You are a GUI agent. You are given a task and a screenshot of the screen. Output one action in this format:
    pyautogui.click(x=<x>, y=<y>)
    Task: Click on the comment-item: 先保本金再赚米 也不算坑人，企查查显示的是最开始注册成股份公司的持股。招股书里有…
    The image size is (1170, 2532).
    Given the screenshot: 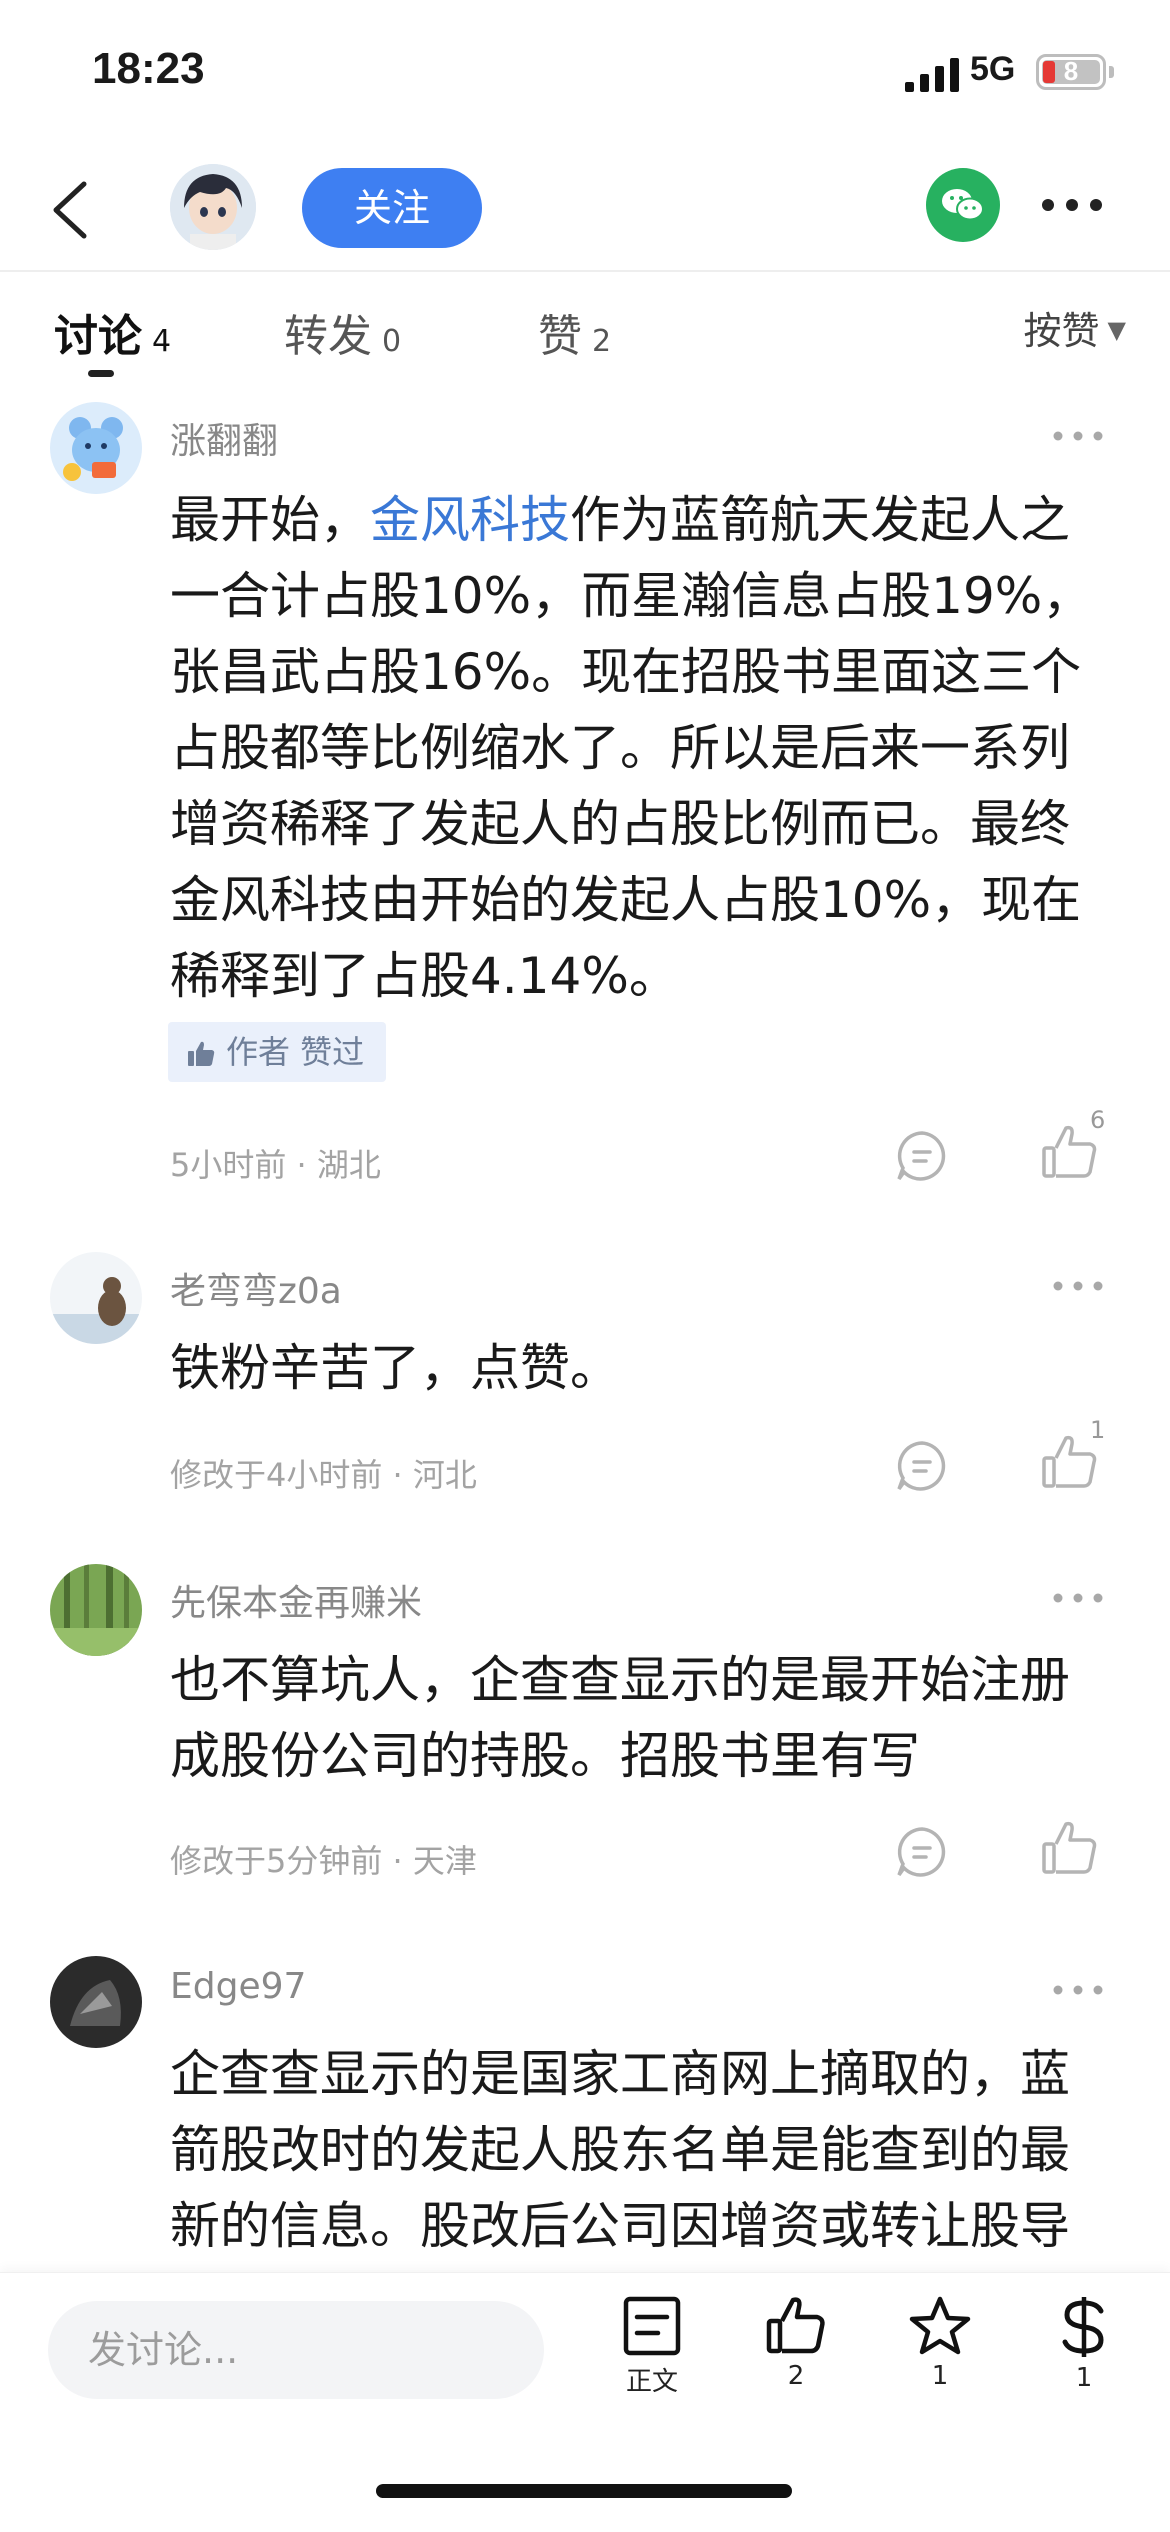 What is the action you would take?
    pyautogui.click(x=585, y=1729)
    